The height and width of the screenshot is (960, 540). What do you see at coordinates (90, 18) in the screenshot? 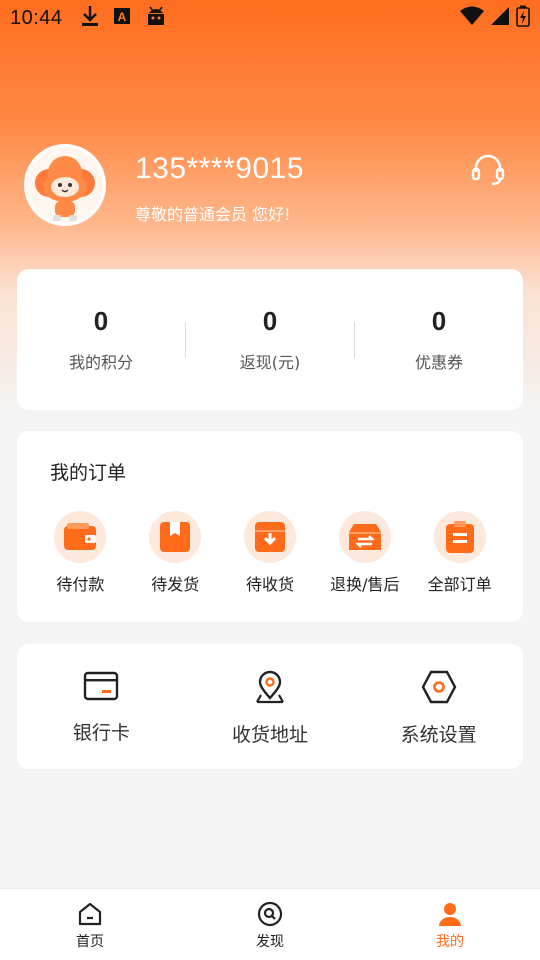
I see `download-icon` at bounding box center [90, 18].